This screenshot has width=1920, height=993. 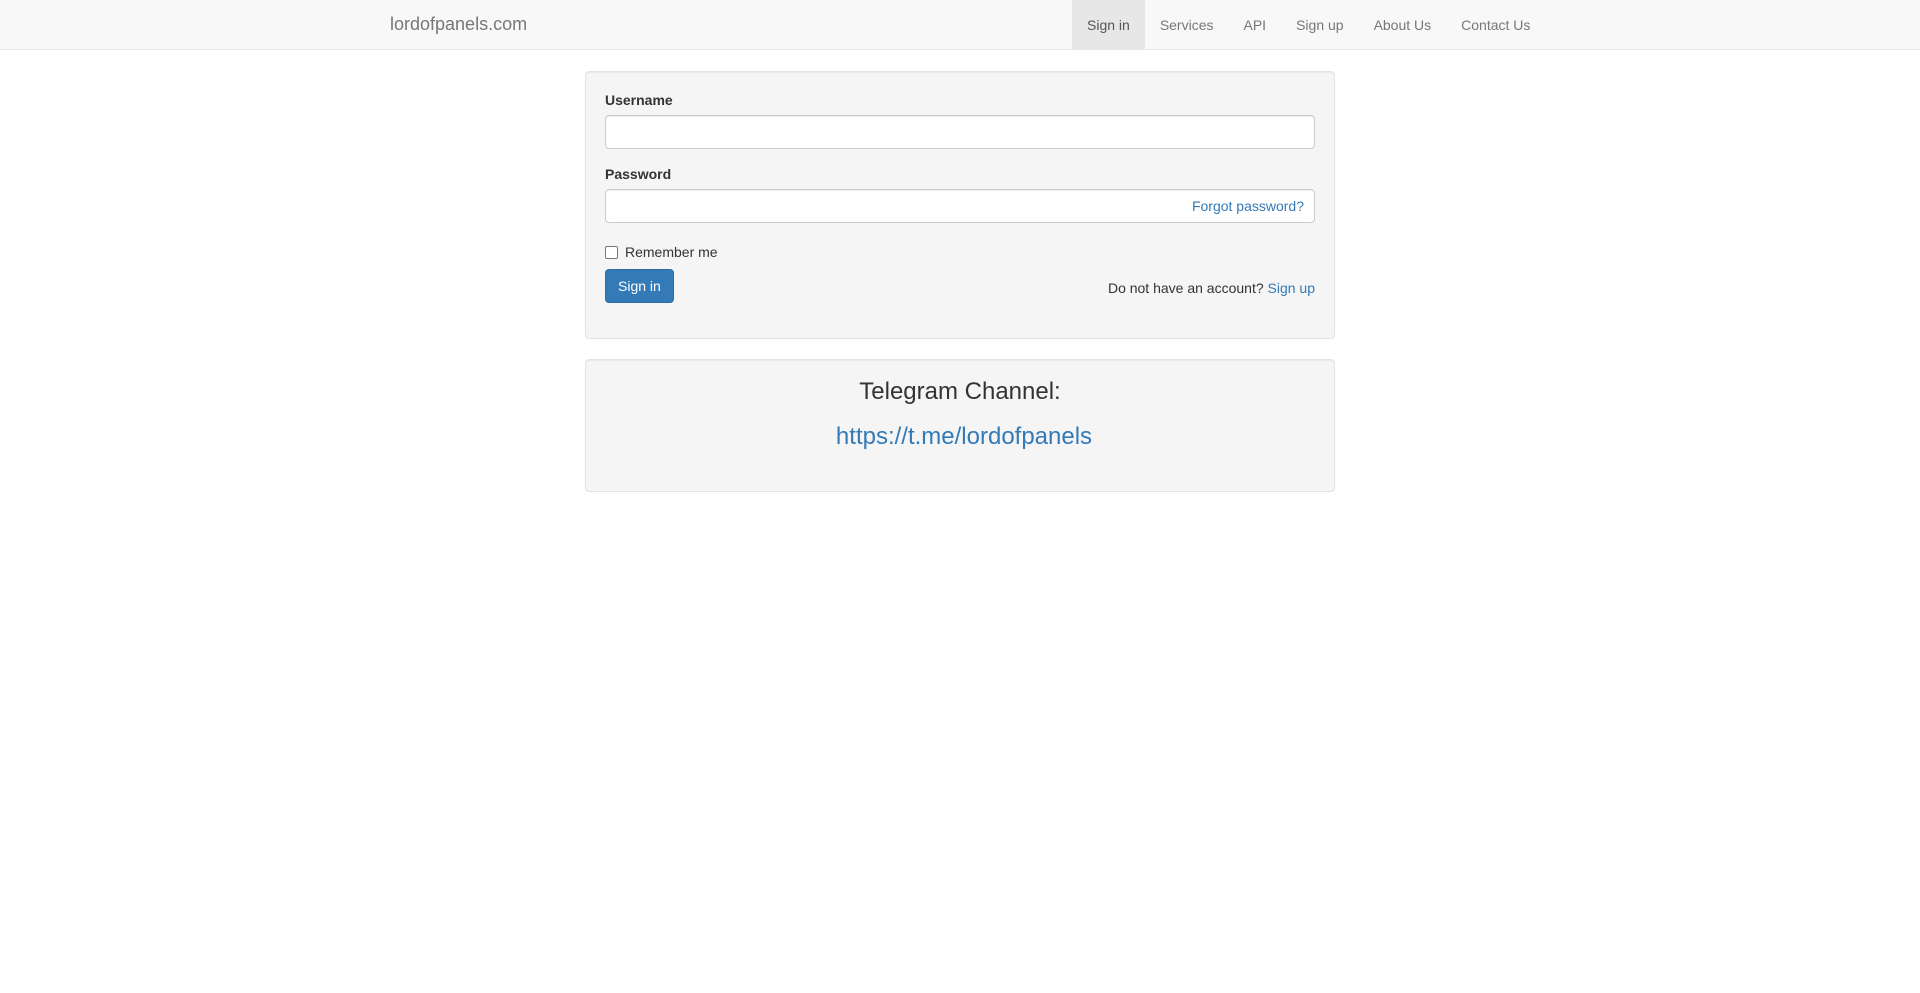 I want to click on remember-me-row: Remember me, so click(x=661, y=252).